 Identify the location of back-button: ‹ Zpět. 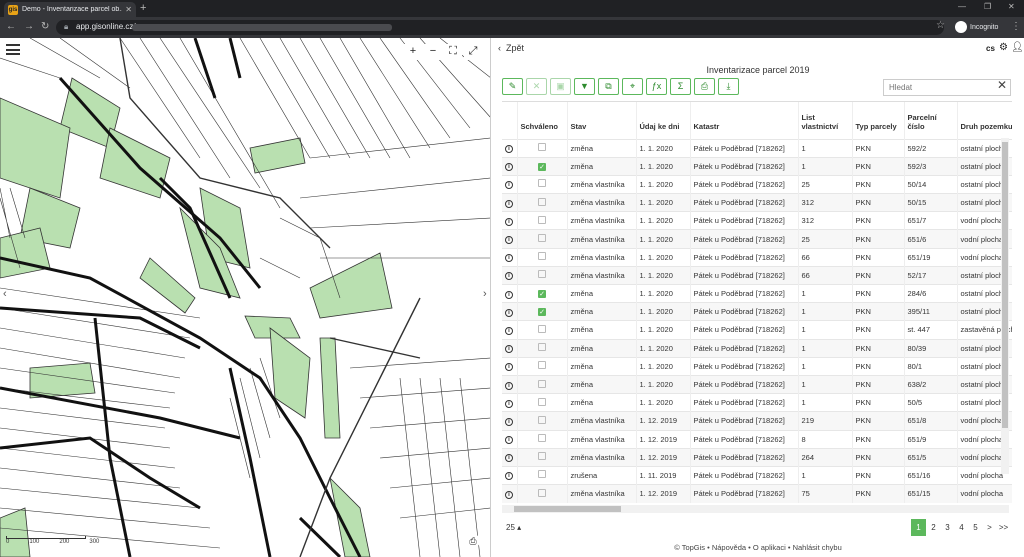
(511, 48).